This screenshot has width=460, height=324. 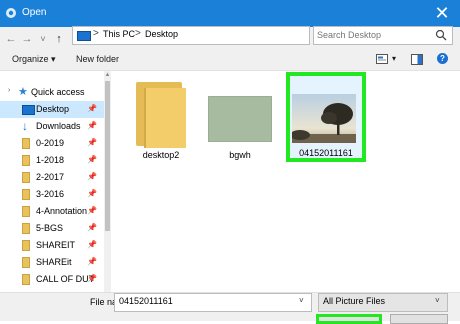 I want to click on search-box, so click(x=383, y=35).